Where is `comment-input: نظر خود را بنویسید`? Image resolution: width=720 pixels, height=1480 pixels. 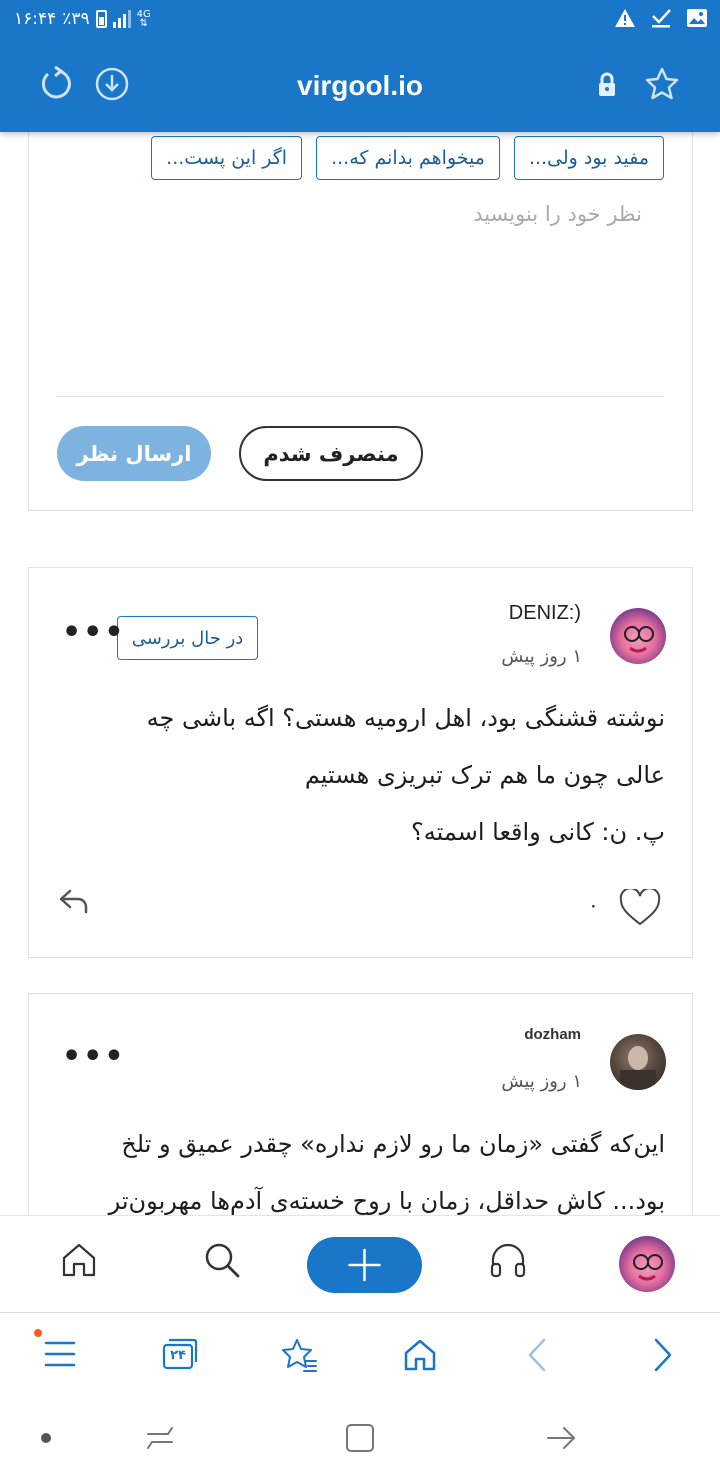
comment-input: نظر خود را بنویسید is located at coordinates (557, 214).